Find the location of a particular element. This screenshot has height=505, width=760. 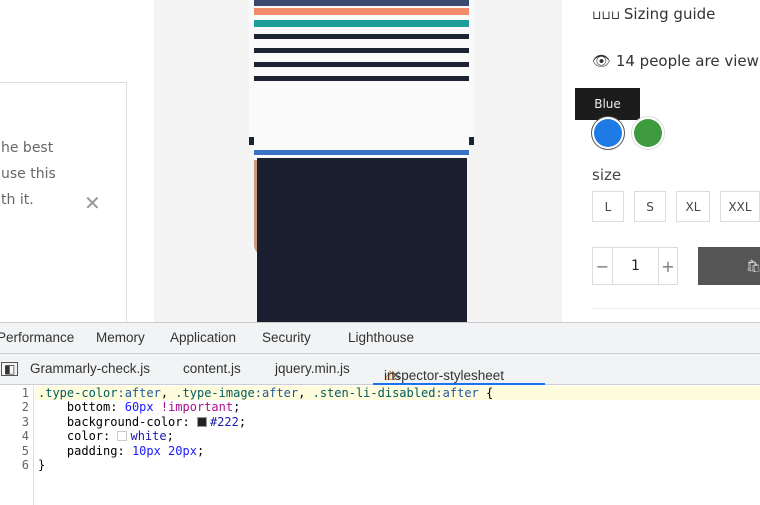

ruler-icon: ⊔⊔⊔ is located at coordinates (608, 15).